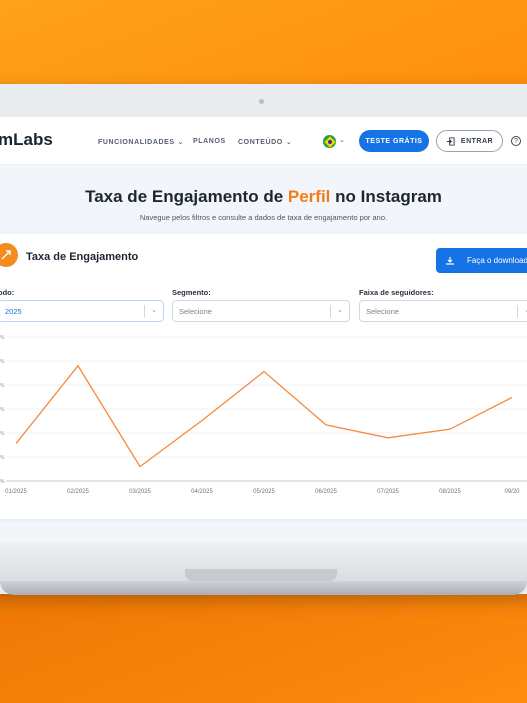 The width and height of the screenshot is (527, 703). Describe the element at coordinates (7, 292) in the screenshot. I see `period-label: odo:` at that location.